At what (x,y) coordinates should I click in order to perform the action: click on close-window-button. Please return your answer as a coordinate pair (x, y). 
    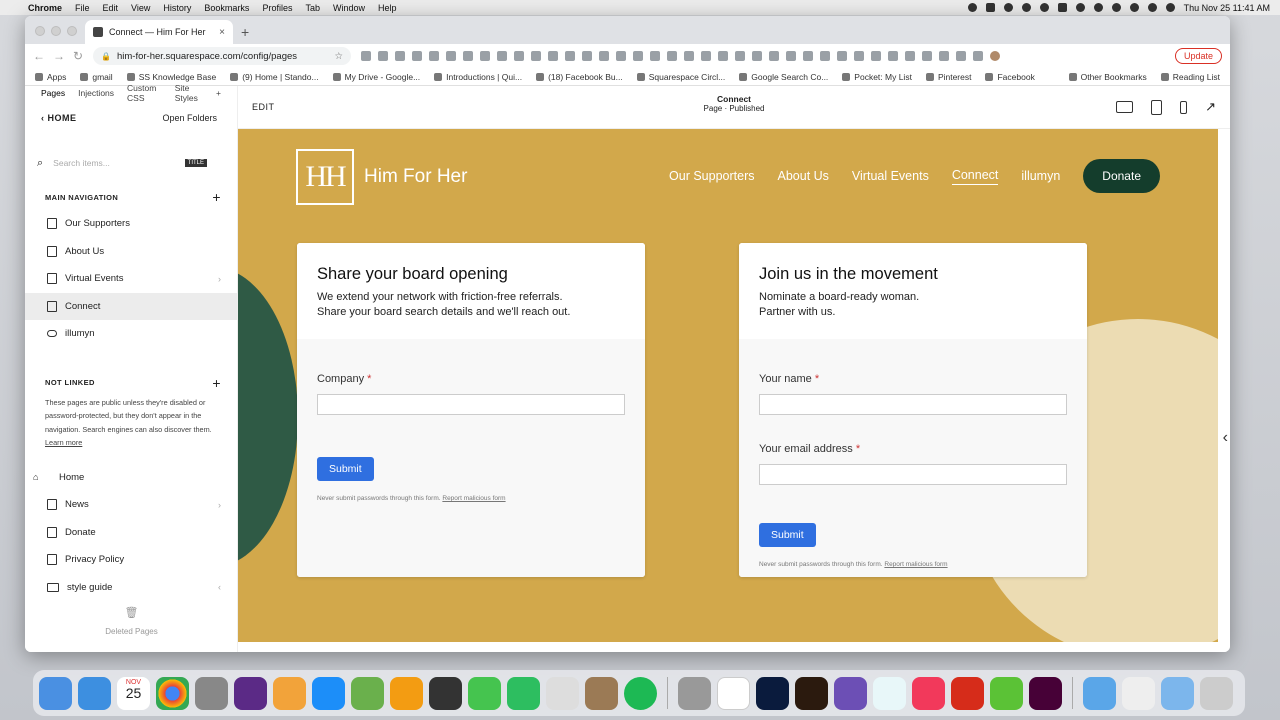
    Looking at the image, I should click on (40, 31).